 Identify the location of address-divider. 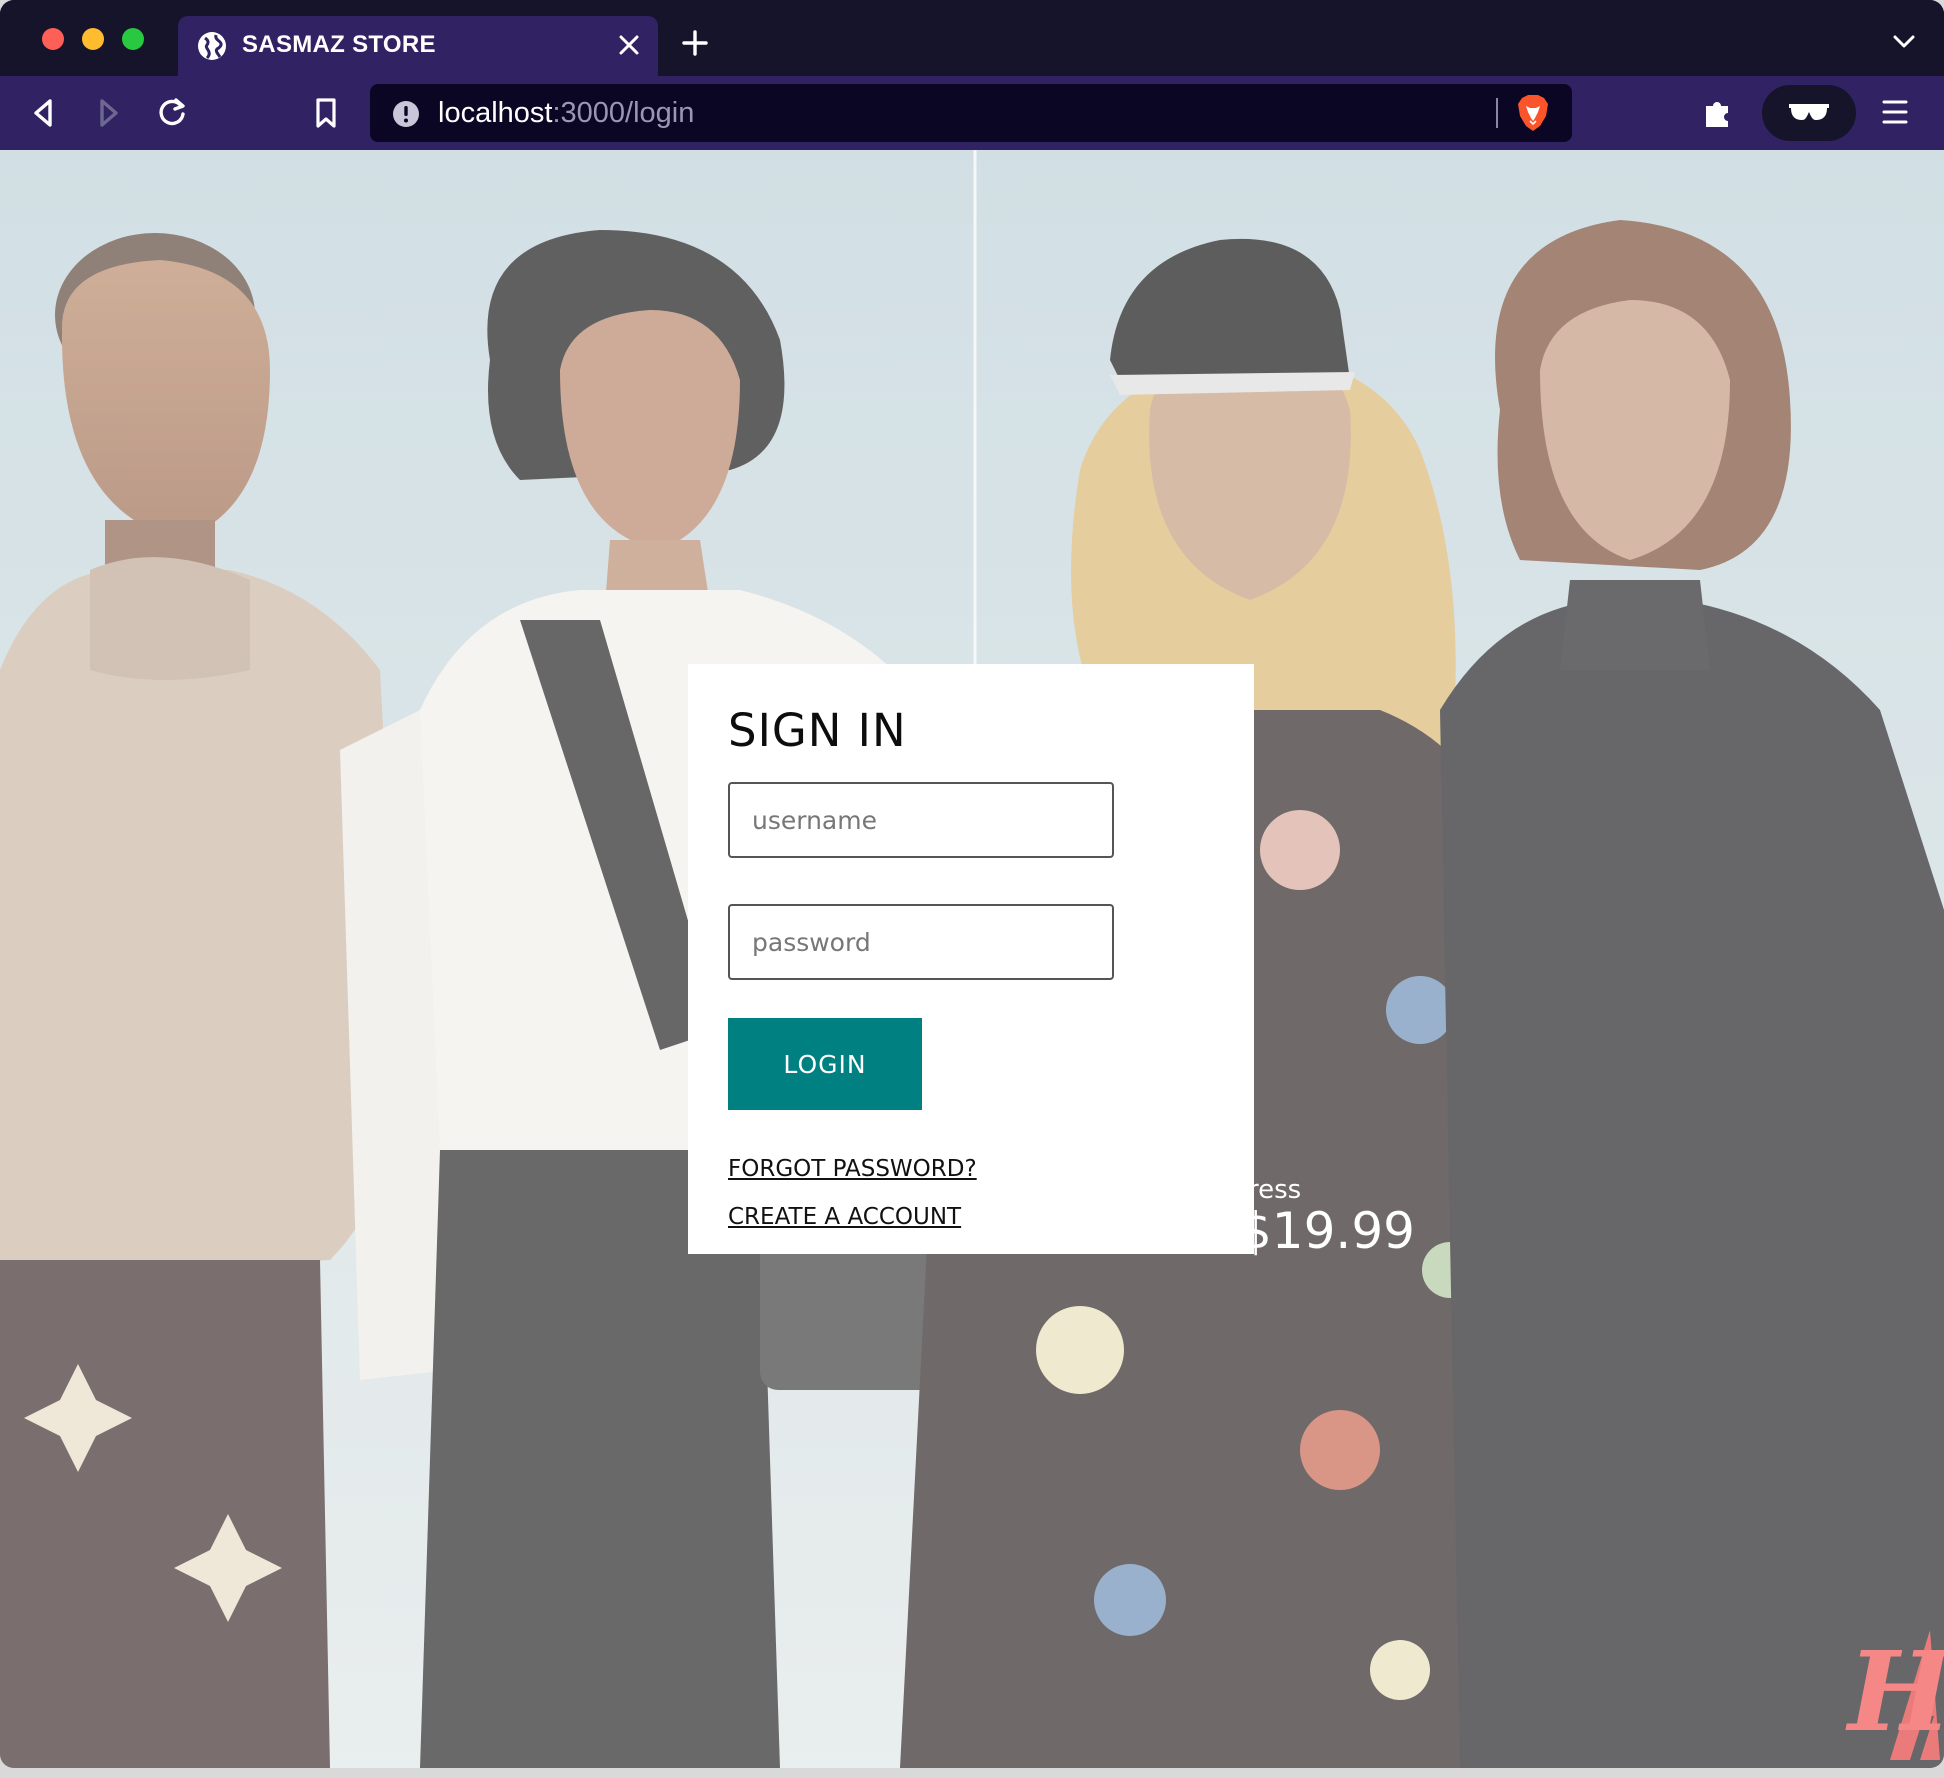
(1497, 113).